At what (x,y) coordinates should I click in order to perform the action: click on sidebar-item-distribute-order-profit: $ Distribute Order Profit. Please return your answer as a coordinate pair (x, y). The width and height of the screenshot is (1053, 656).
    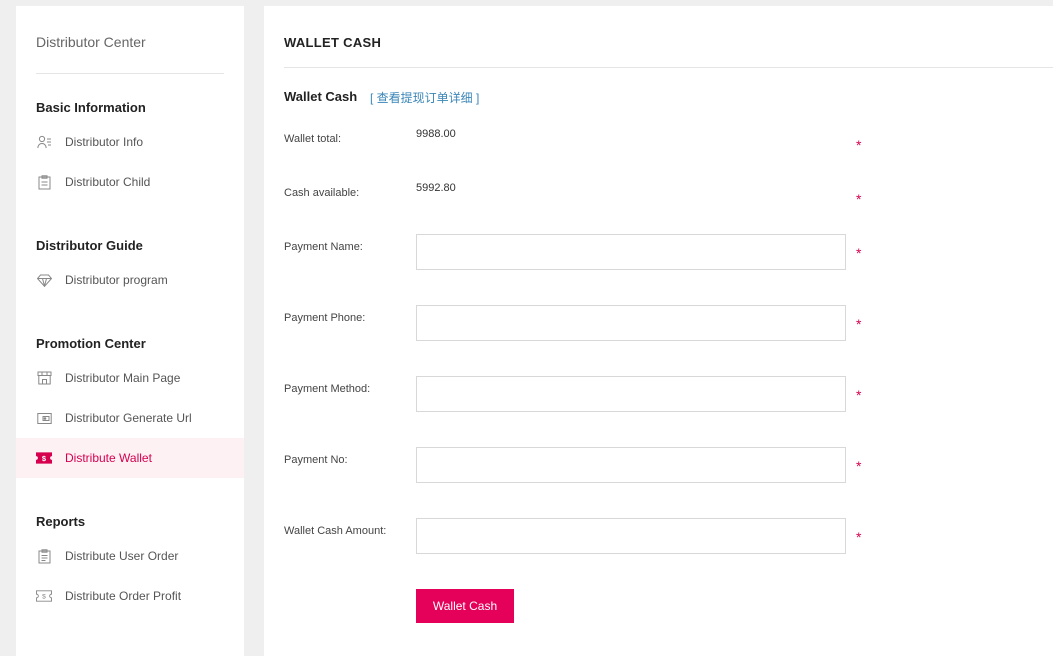
    Looking at the image, I should click on (130, 596).